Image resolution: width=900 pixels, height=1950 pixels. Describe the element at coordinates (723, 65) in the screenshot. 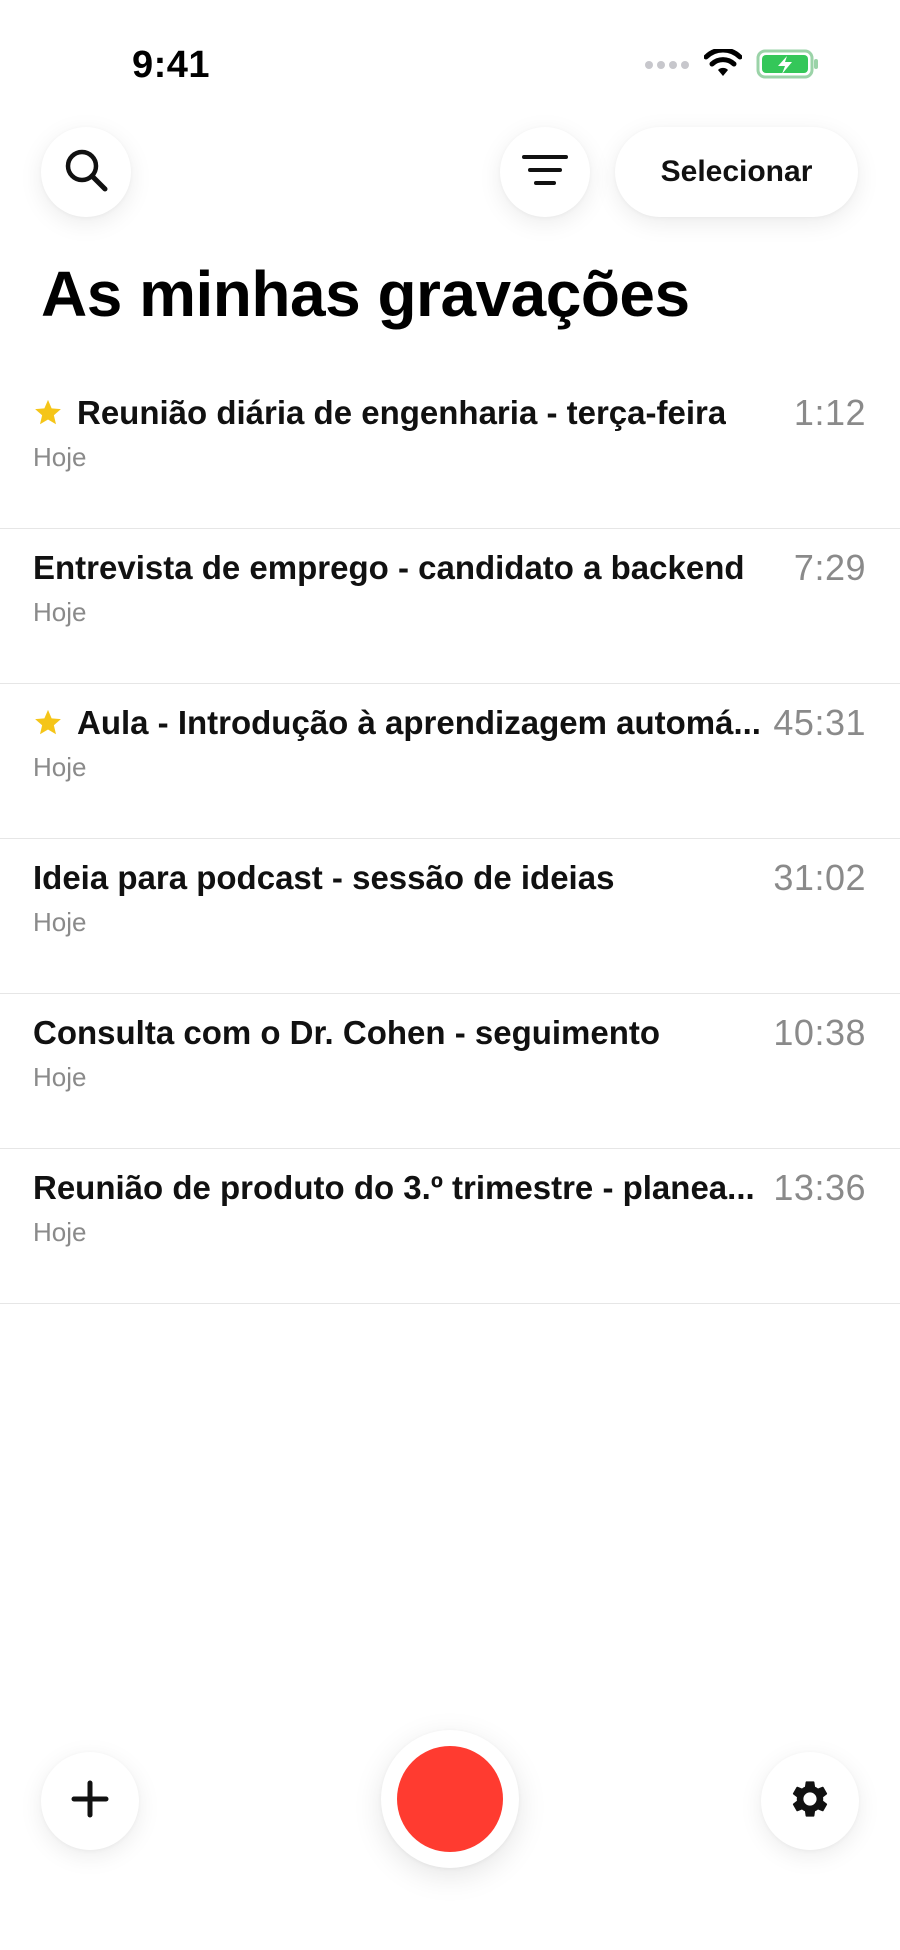

I see `wifi-icon` at that location.